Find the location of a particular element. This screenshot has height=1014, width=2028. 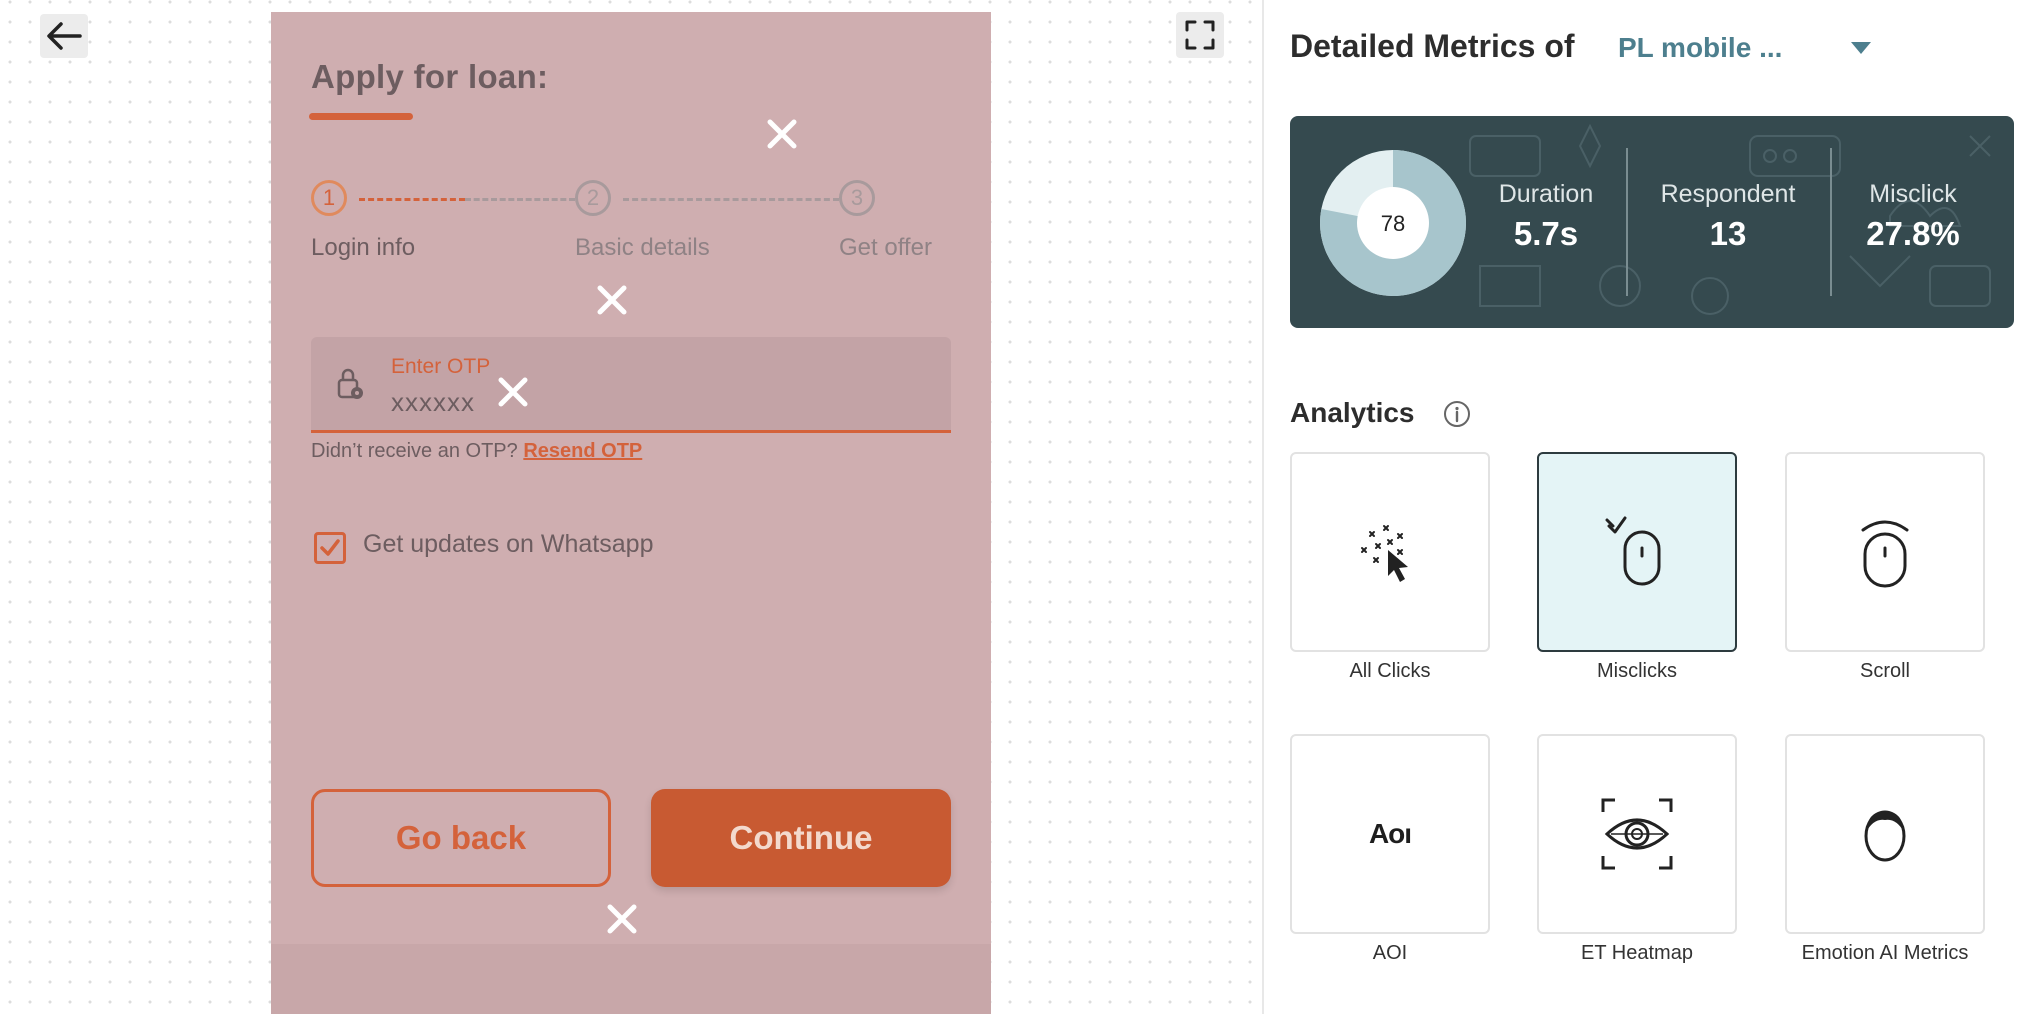

aoi-label: AOI is located at coordinates (1390, 953).